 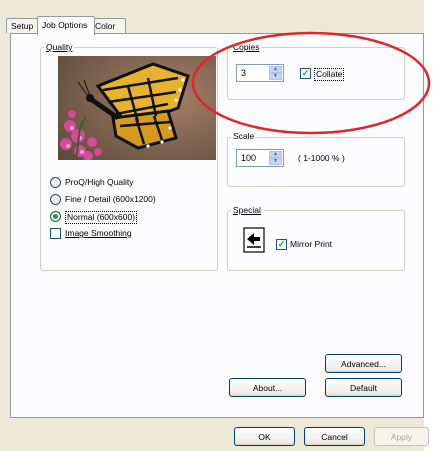 I want to click on tab-color-label: Color, so click(x=105, y=26).